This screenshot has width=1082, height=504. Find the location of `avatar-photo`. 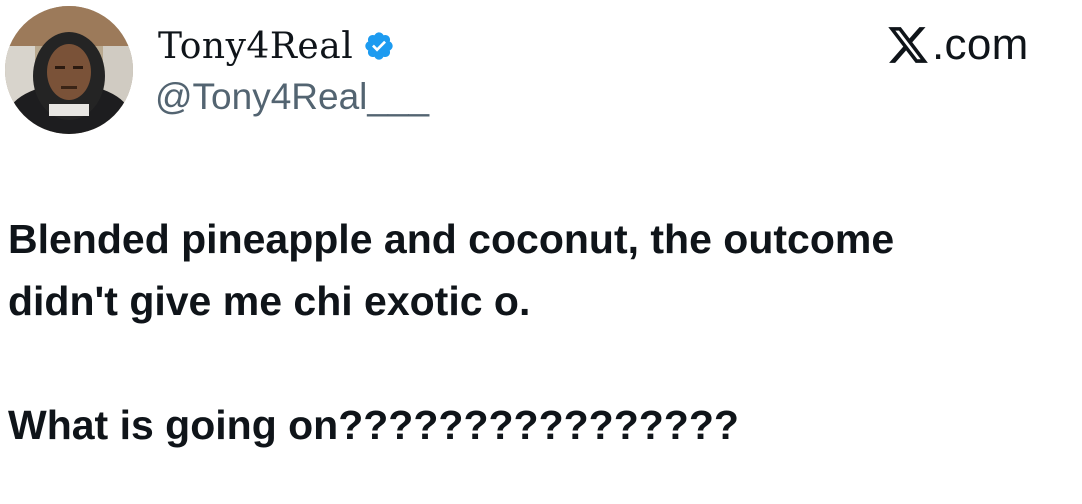

avatar-photo is located at coordinates (69, 70).